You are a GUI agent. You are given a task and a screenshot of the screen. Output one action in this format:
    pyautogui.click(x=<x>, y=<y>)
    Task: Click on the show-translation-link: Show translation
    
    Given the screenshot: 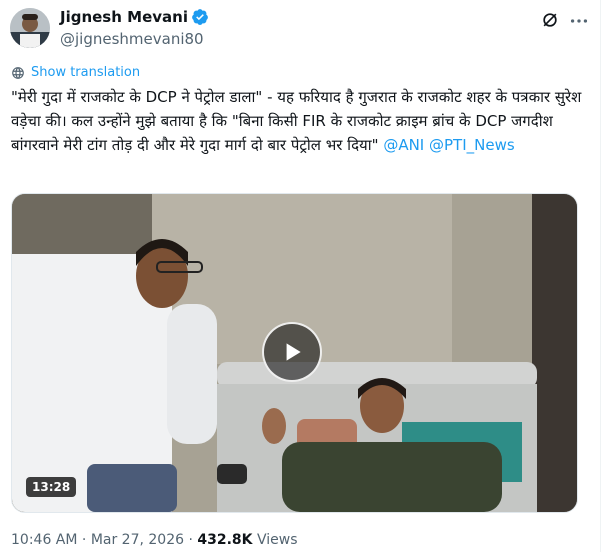 What is the action you would take?
    pyautogui.click(x=75, y=72)
    